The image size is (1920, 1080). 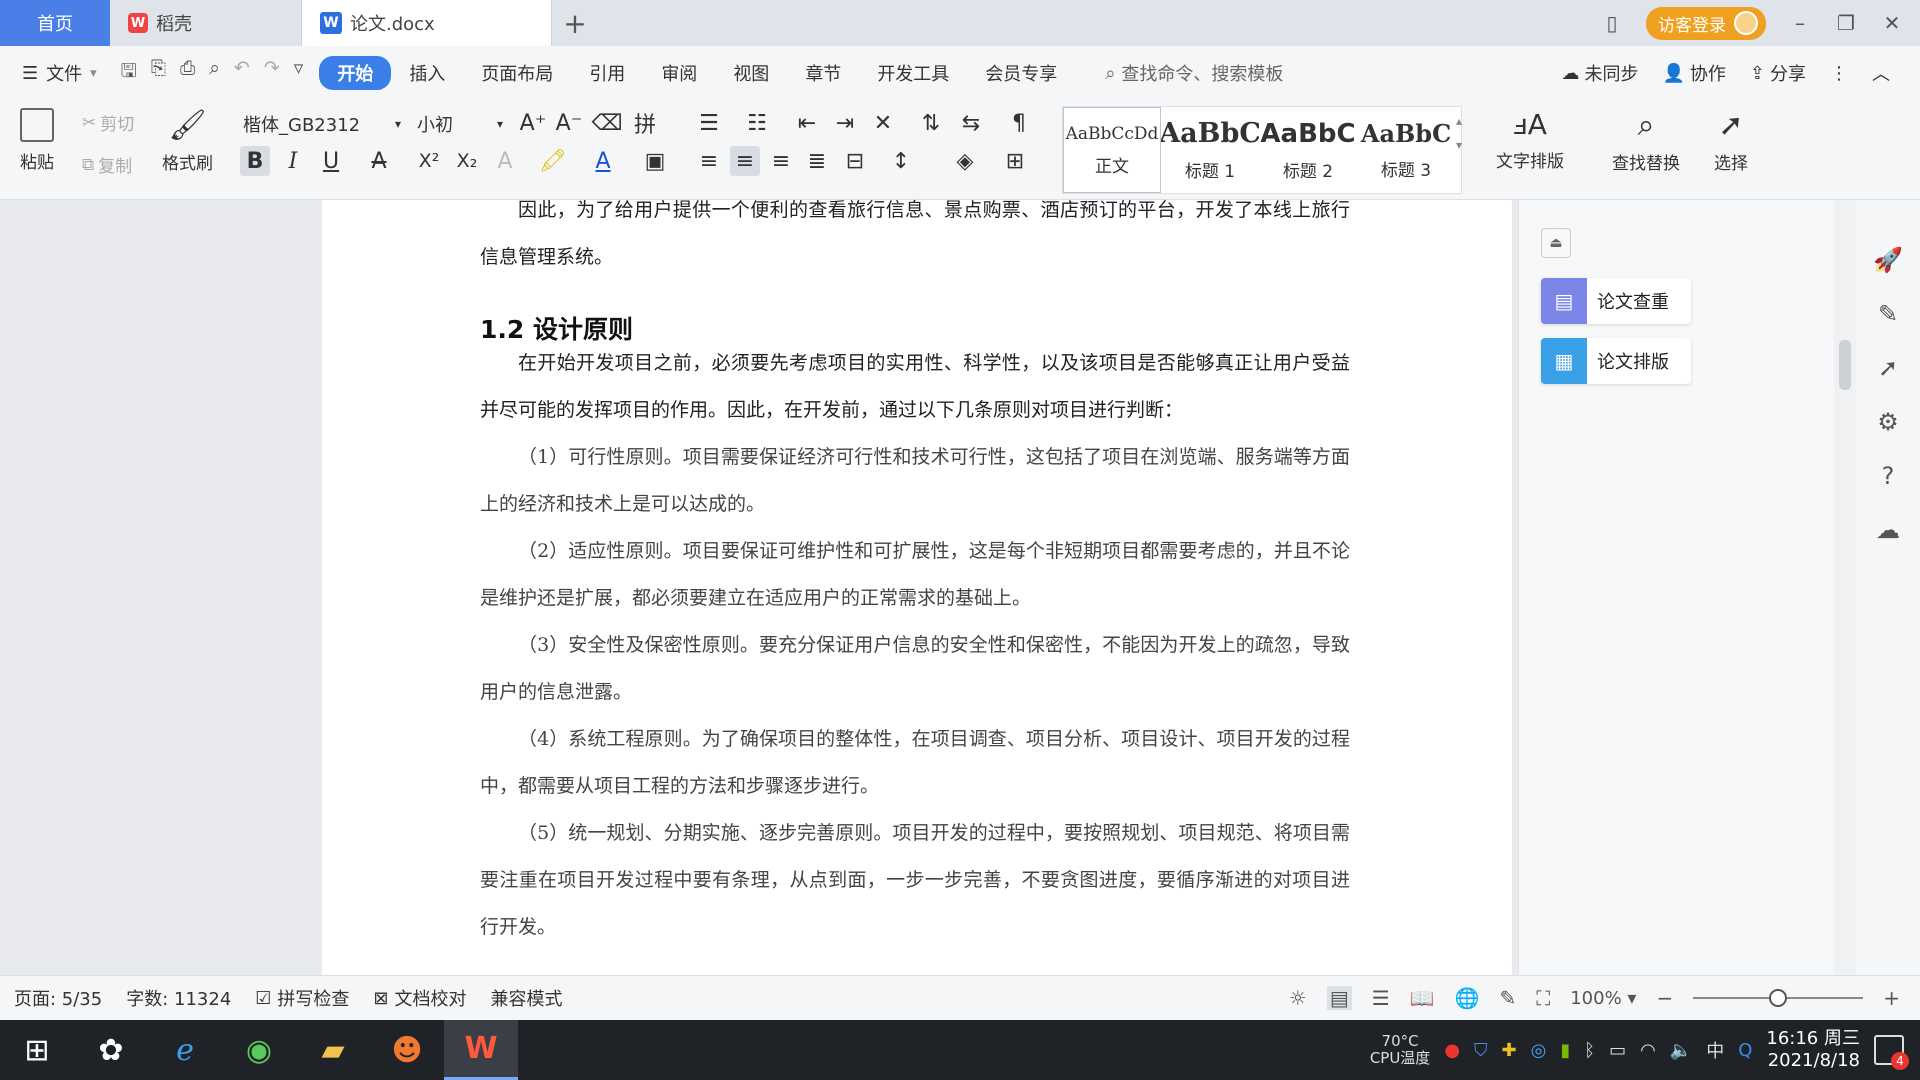 What do you see at coordinates (158, 73) in the screenshot?
I see `export-icon: ⎘` at bounding box center [158, 73].